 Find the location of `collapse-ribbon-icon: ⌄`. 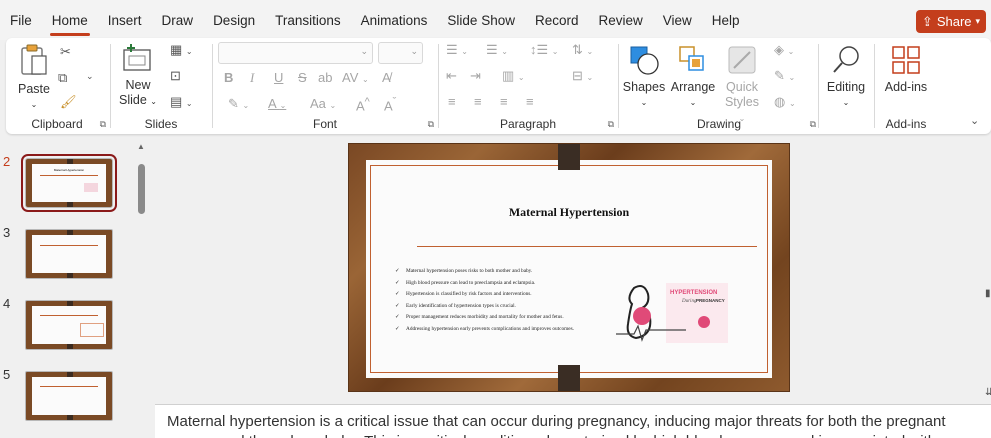

collapse-ribbon-icon: ⌄ is located at coordinates (974, 120).